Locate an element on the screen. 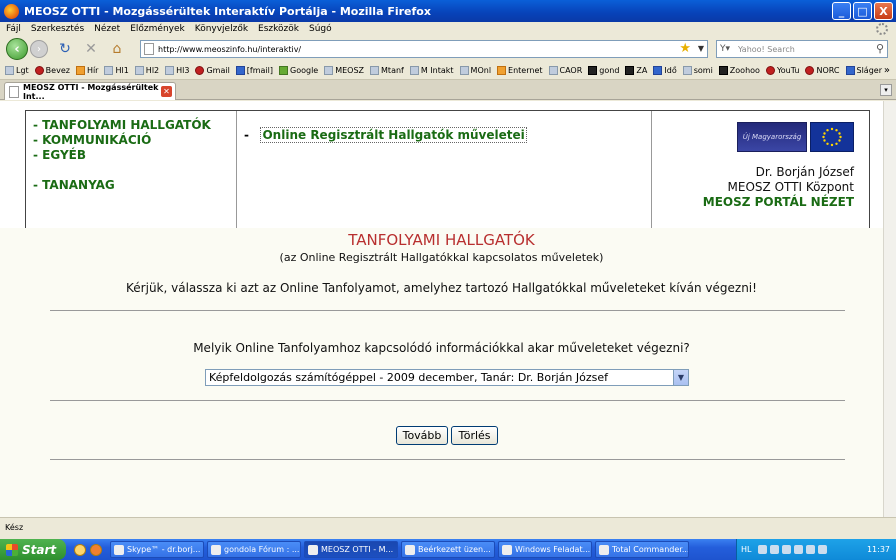 The width and height of the screenshot is (896, 560). bookmark-item: Lgt is located at coordinates (17, 70).